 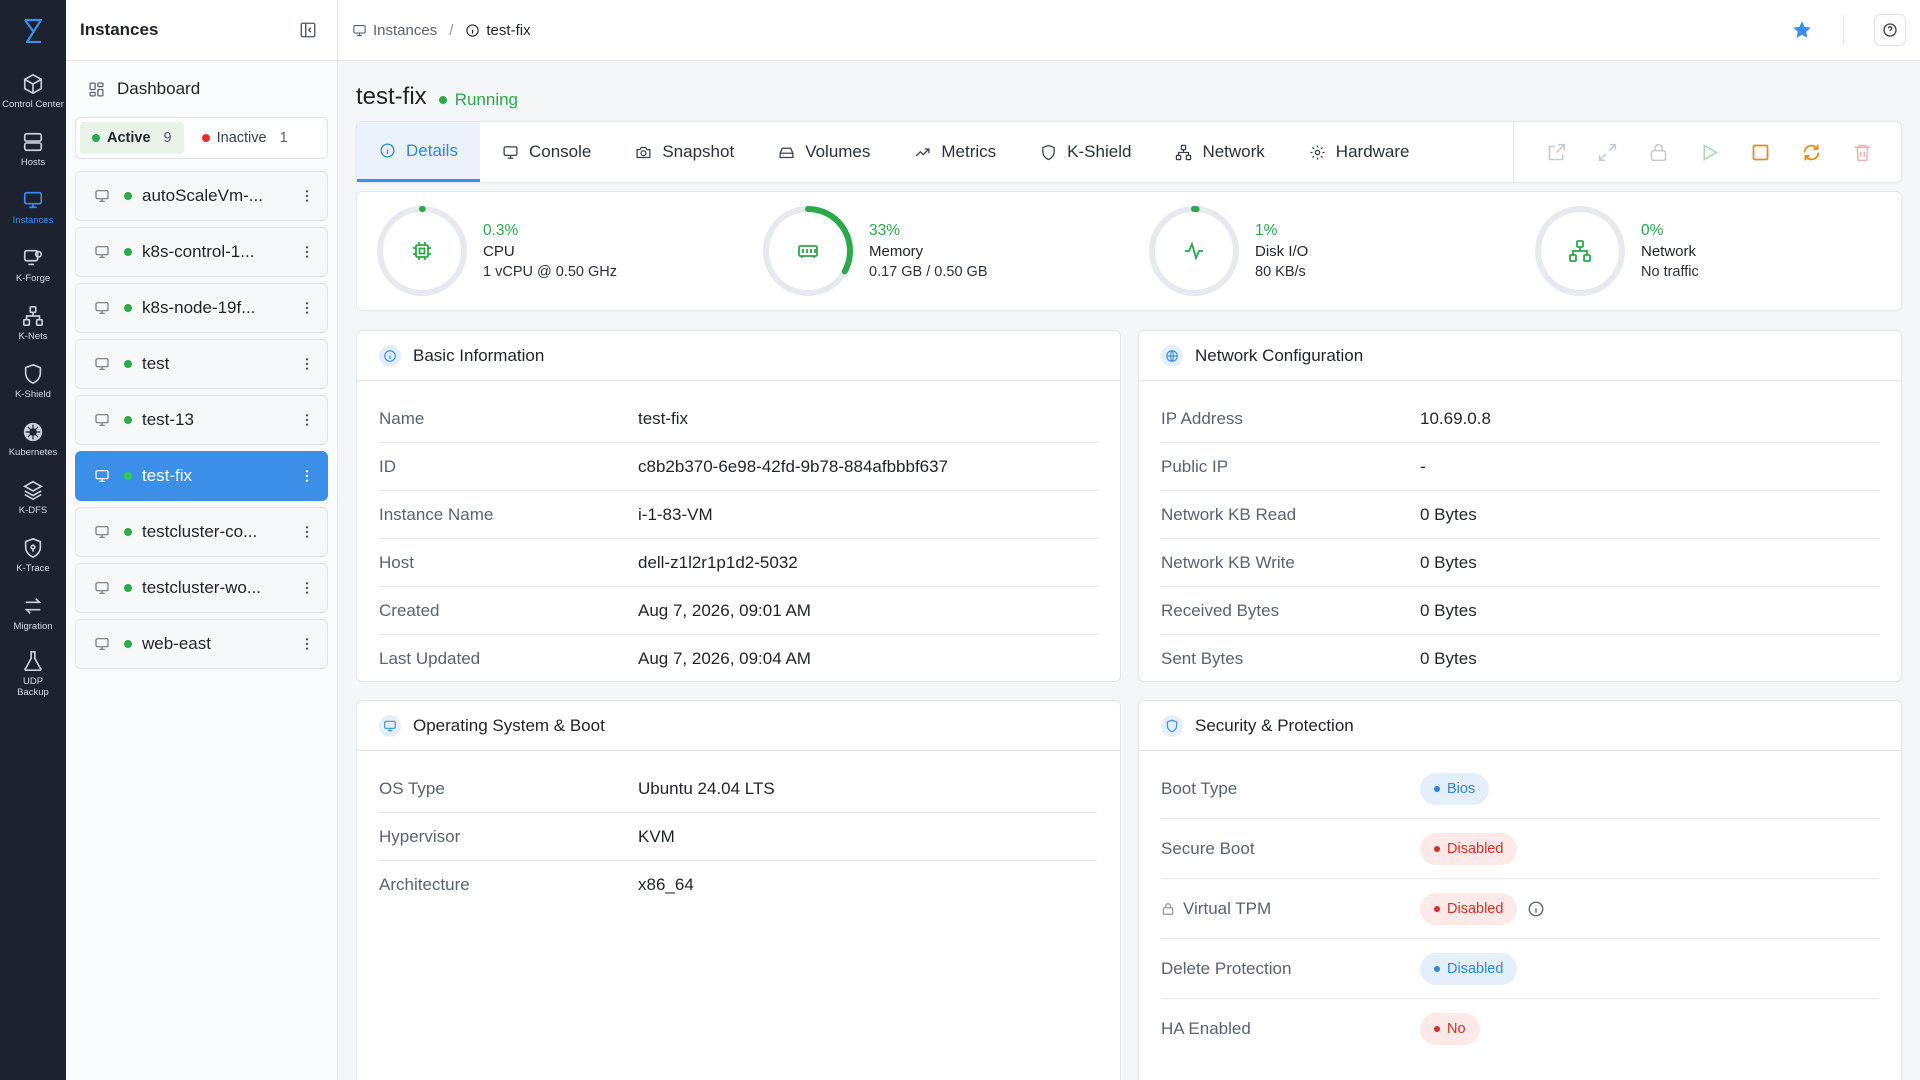 I want to click on basic-info-row: Host dell-z1l2r1p1d2-5032, so click(x=738, y=563).